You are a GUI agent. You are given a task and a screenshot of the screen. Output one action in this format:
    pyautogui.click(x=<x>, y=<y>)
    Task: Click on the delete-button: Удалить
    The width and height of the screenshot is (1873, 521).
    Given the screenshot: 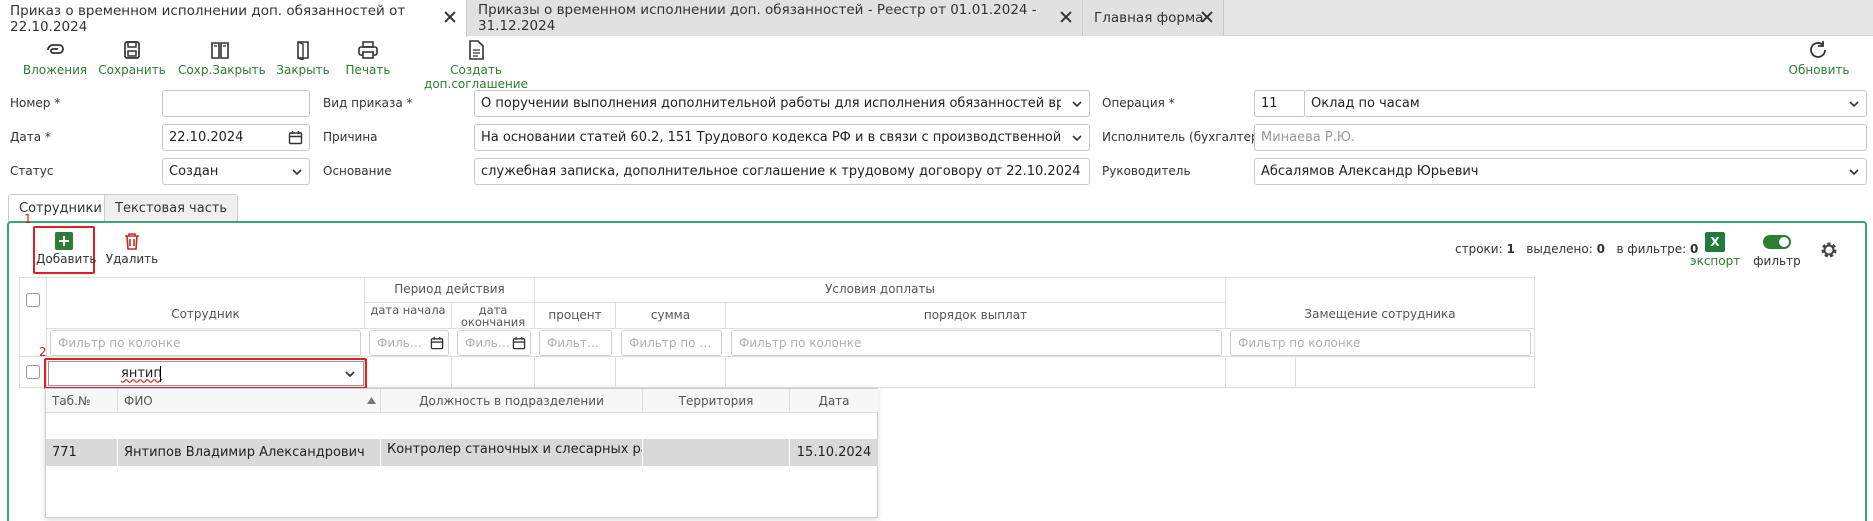 What is the action you would take?
    pyautogui.click(x=132, y=249)
    